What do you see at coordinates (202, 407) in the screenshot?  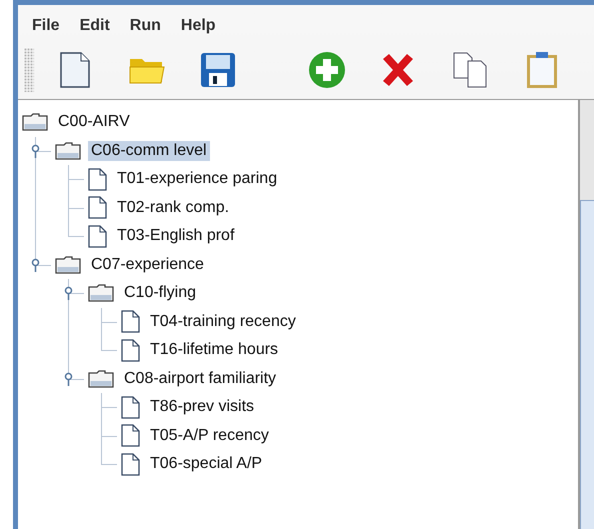 I see `tree-node: T86-prev visits` at bounding box center [202, 407].